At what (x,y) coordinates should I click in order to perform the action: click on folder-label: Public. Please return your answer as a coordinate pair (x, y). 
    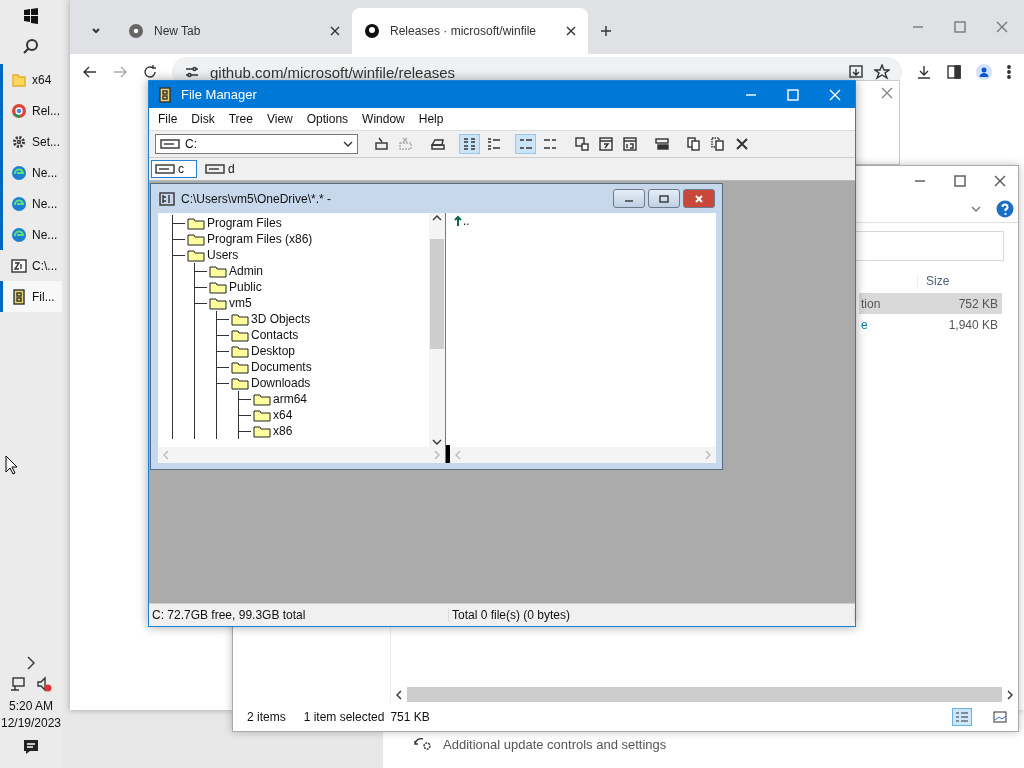
    Looking at the image, I should click on (245, 287).